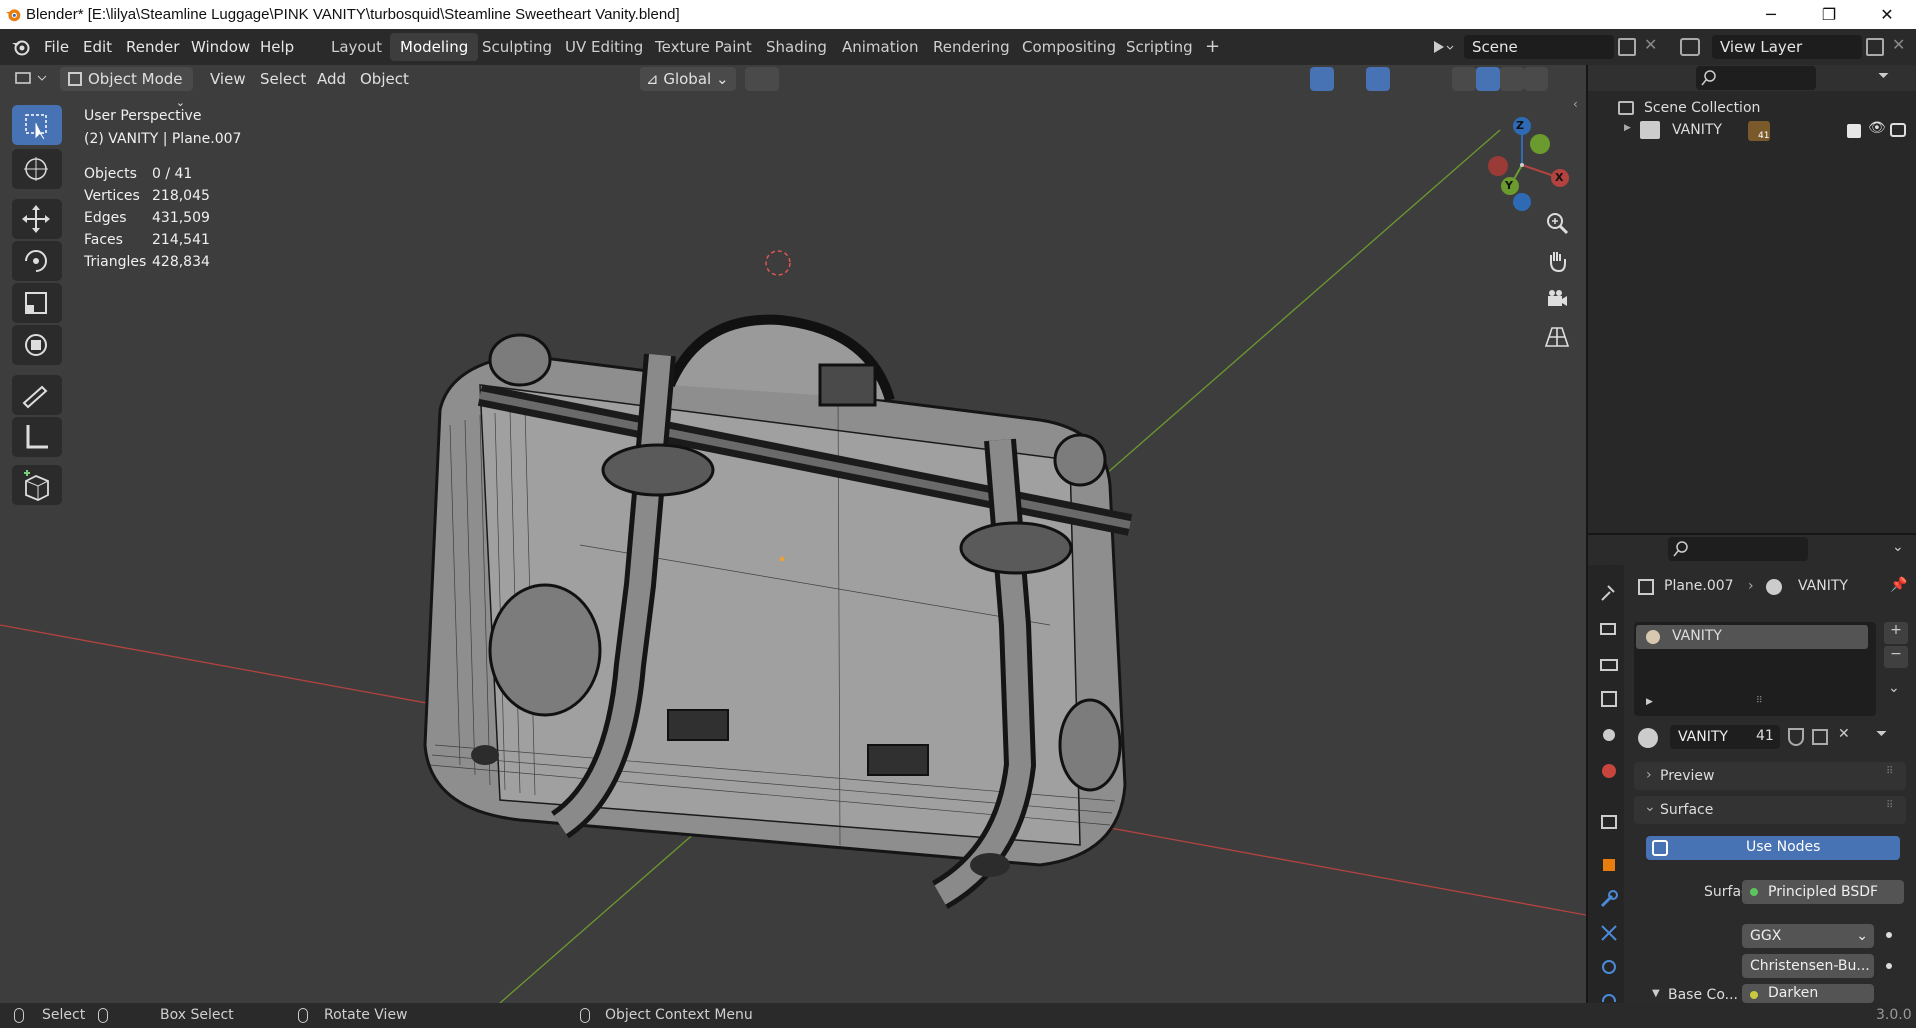 This screenshot has height=1028, width=1916. I want to click on cursor-tool, so click(37, 169).